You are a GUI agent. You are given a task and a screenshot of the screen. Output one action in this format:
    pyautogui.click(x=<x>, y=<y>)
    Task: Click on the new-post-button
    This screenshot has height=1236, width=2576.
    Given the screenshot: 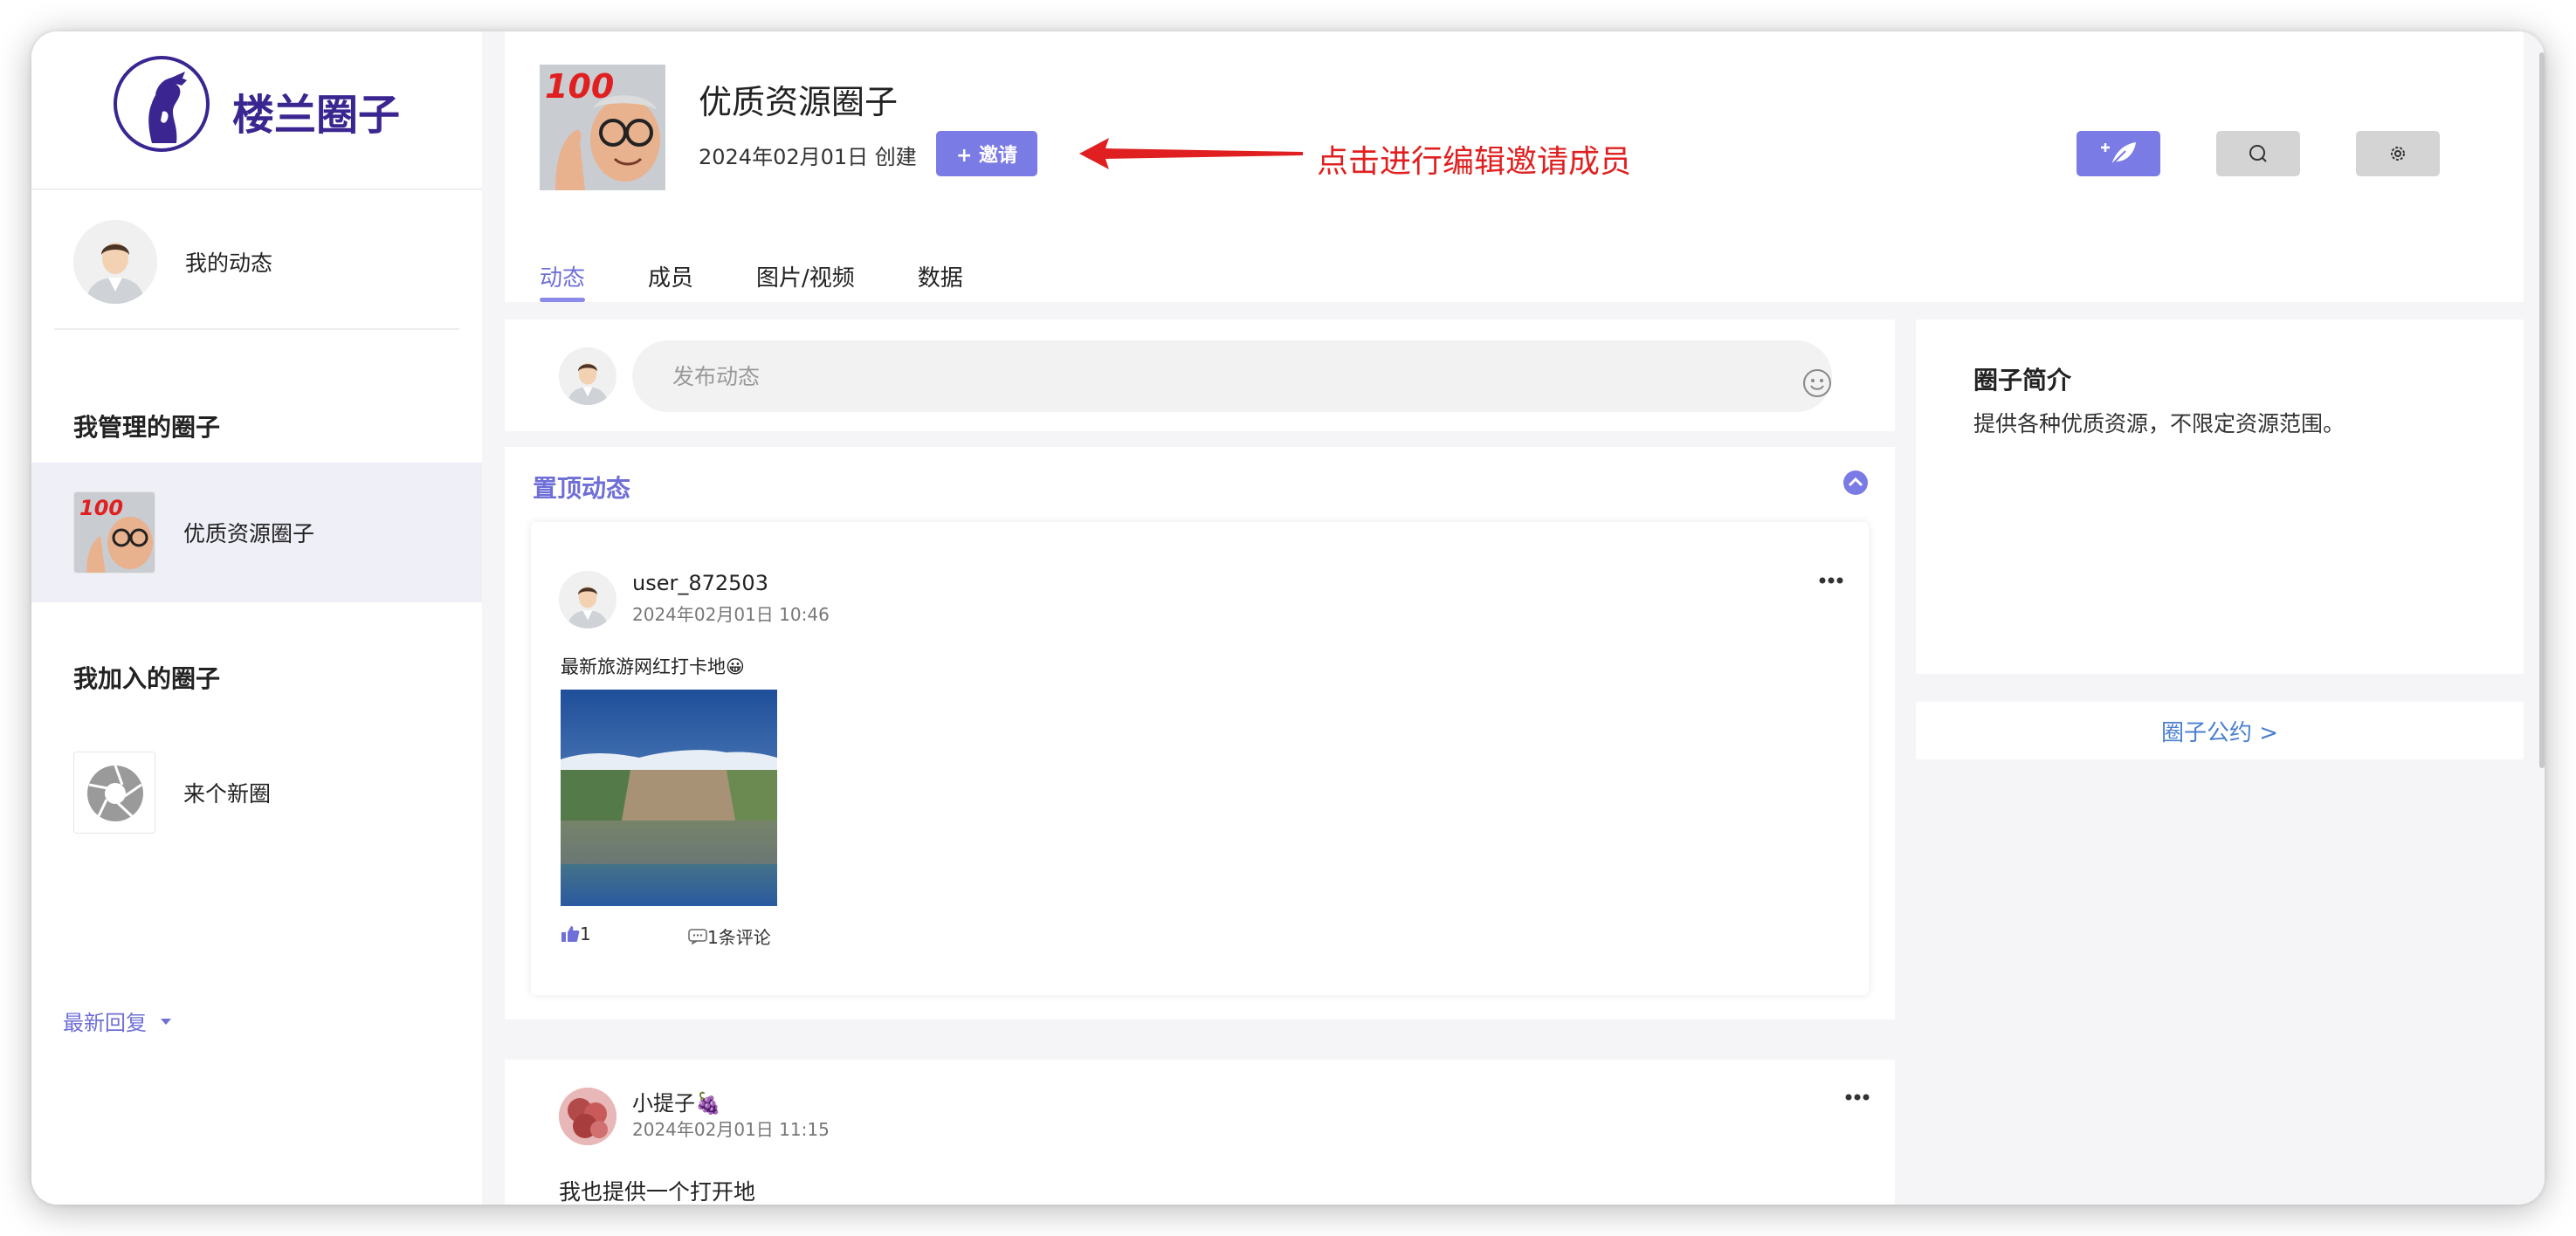 What is the action you would take?
    pyautogui.click(x=2118, y=153)
    